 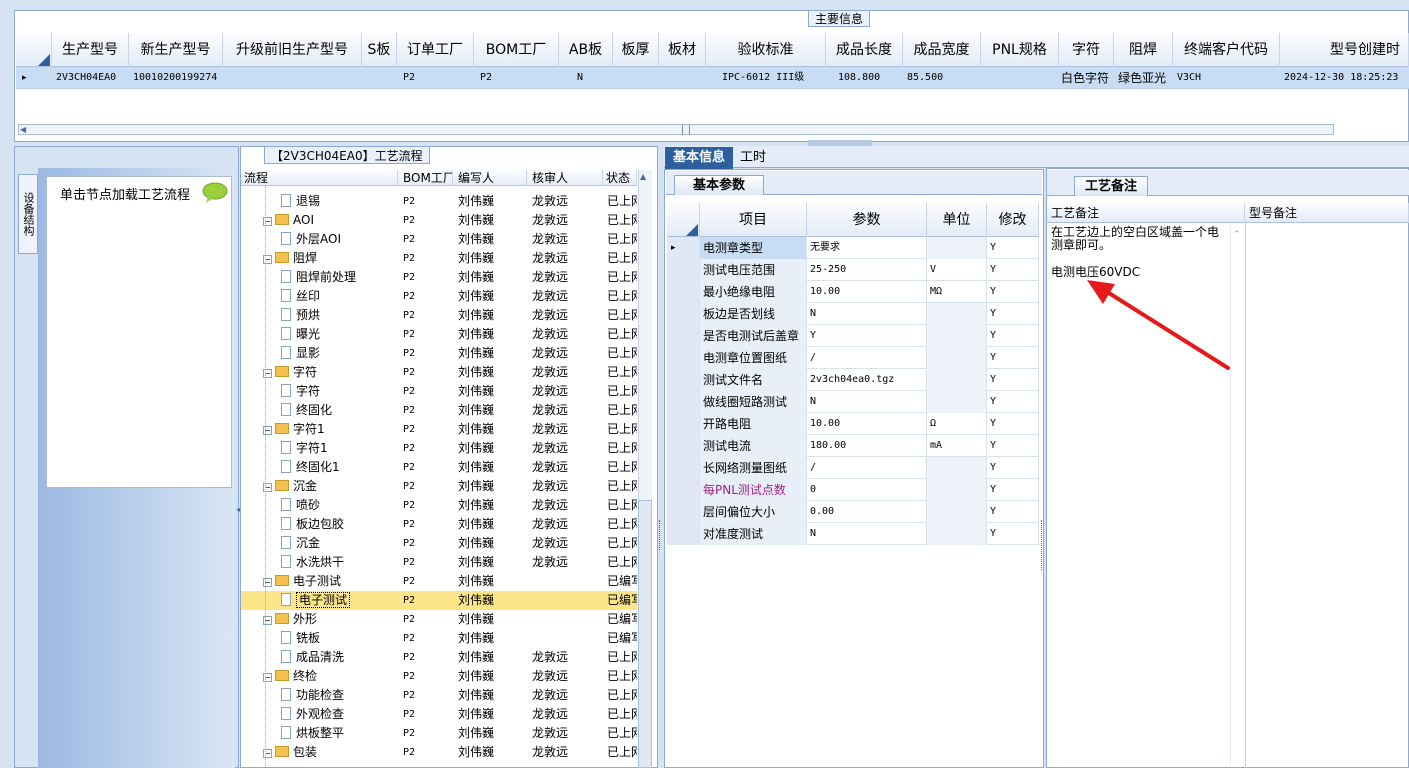 I want to click on param-cell-param: 2v3ch04ea0.tgz, so click(x=867, y=380).